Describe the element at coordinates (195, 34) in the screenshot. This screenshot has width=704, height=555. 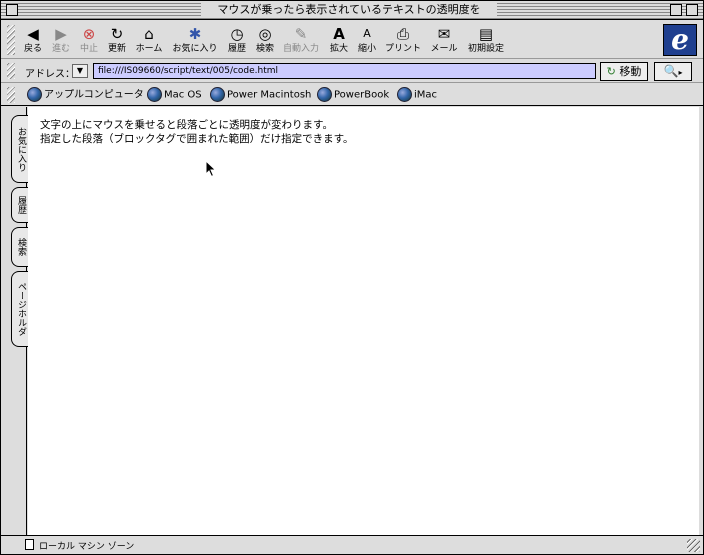
I see `favorites-icon: ✱` at that location.